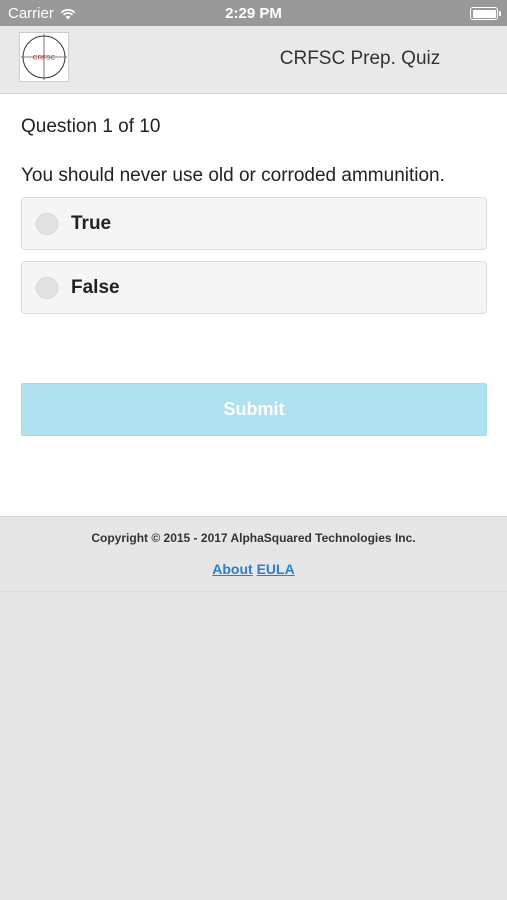 Image resolution: width=507 pixels, height=900 pixels. Describe the element at coordinates (360, 58) in the screenshot. I see `page-title: CRFSC Prep. Quiz` at that location.